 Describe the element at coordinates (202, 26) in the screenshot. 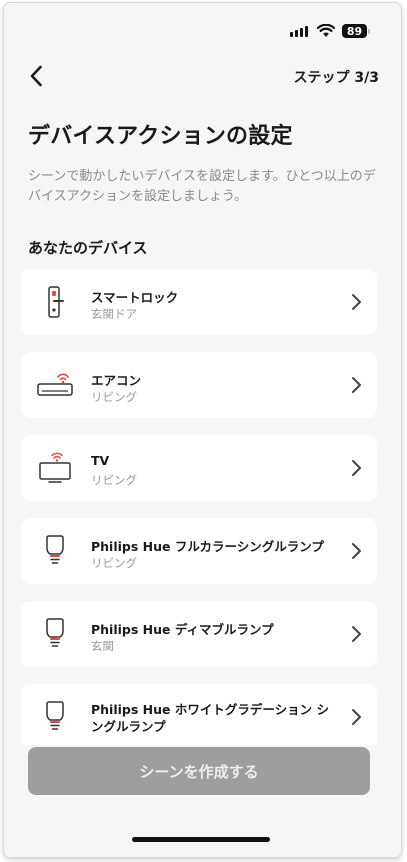

I see `status-bar: 89` at that location.